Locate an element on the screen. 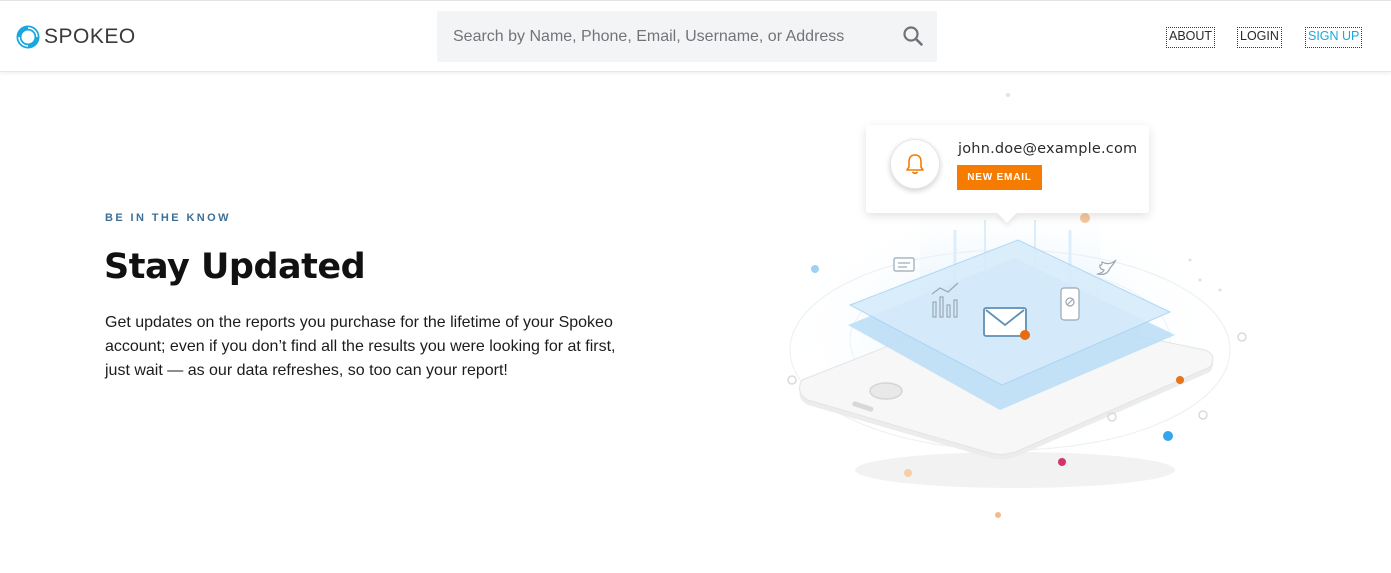 This screenshot has height=573, width=1391. bell-icon is located at coordinates (915, 164).